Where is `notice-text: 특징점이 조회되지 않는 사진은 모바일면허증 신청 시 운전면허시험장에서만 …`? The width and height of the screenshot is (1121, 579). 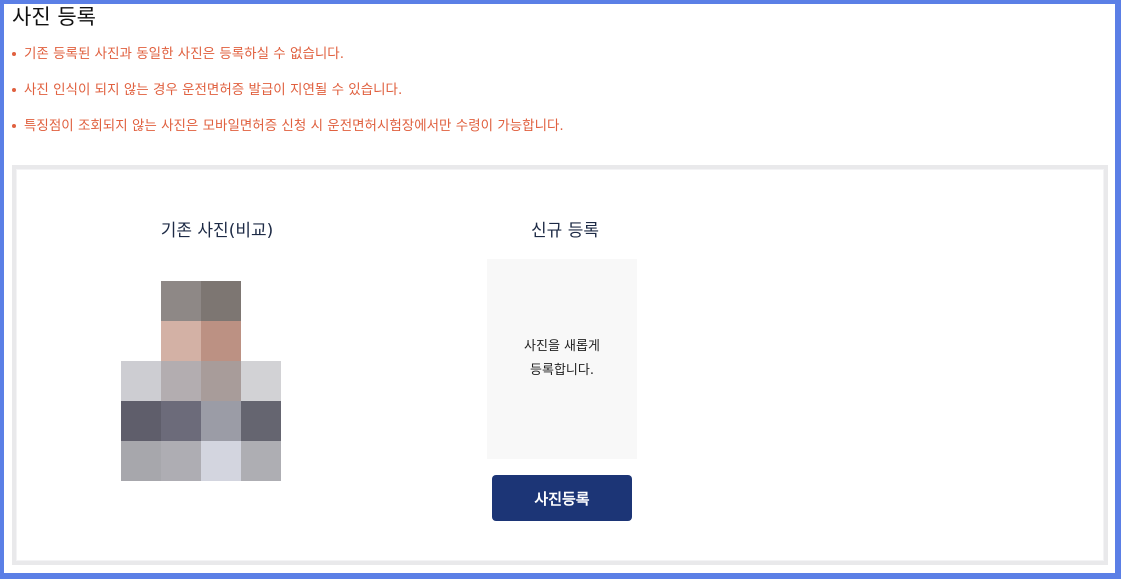 notice-text: 특징점이 조회되지 않는 사진은 모바일면허증 신청 시 운전면허시험장에서만 … is located at coordinates (294, 126).